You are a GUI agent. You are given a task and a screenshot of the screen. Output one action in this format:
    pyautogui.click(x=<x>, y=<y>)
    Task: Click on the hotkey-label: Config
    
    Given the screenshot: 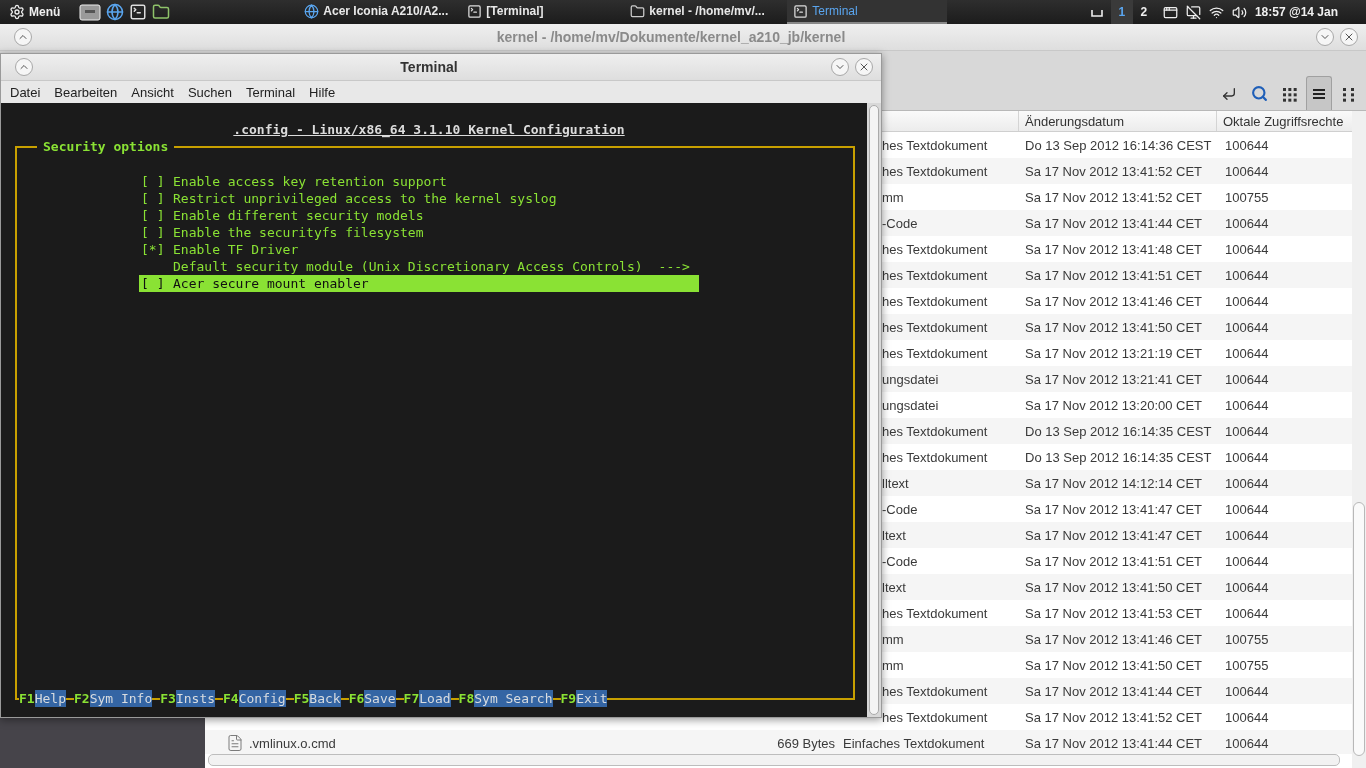 What is the action you would take?
    pyautogui.click(x=262, y=698)
    